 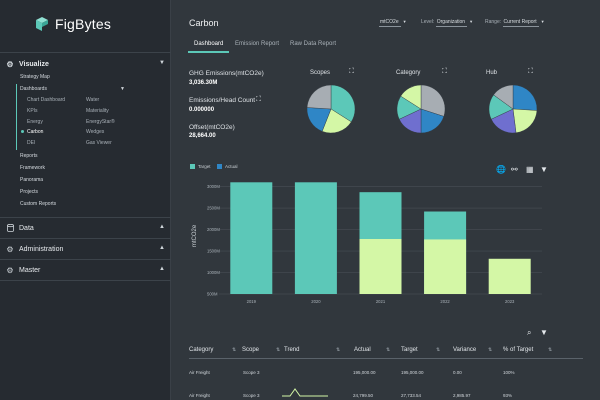 What do you see at coordinates (421, 109) in the screenshot?
I see `pie-chart-category` at bounding box center [421, 109].